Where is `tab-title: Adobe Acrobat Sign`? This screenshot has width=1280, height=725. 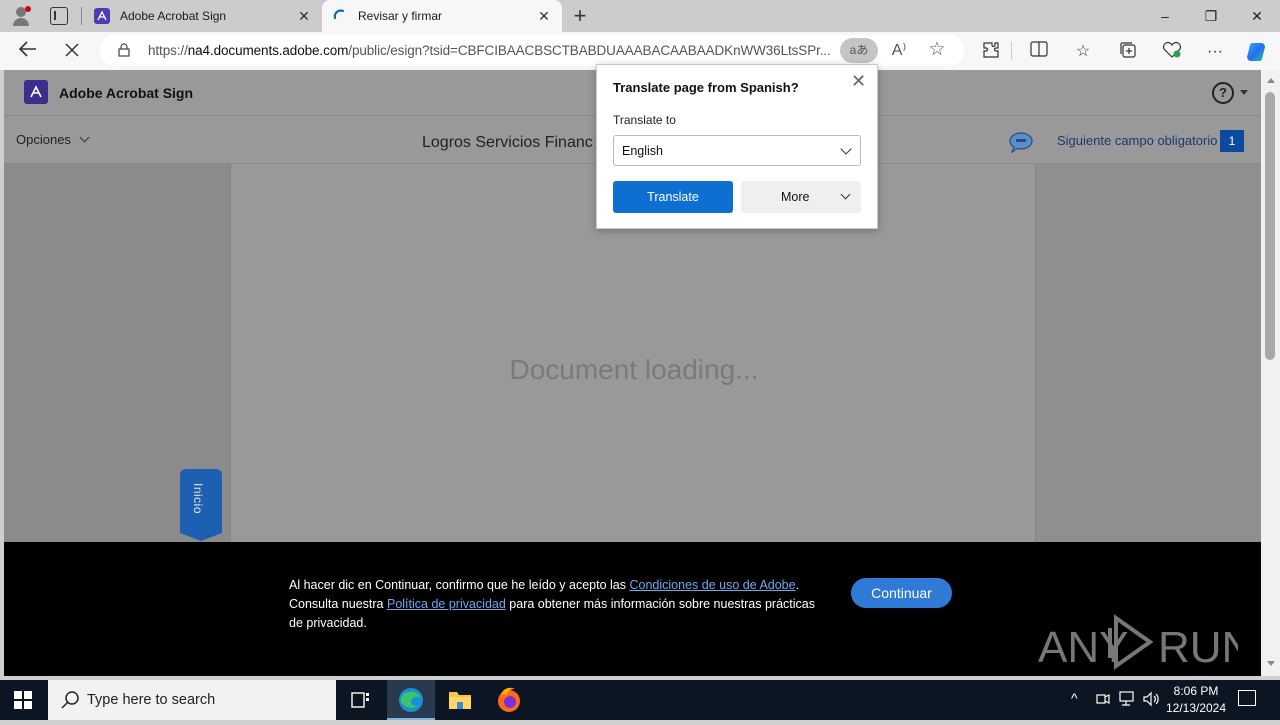 tab-title: Adobe Acrobat Sign is located at coordinates (173, 16).